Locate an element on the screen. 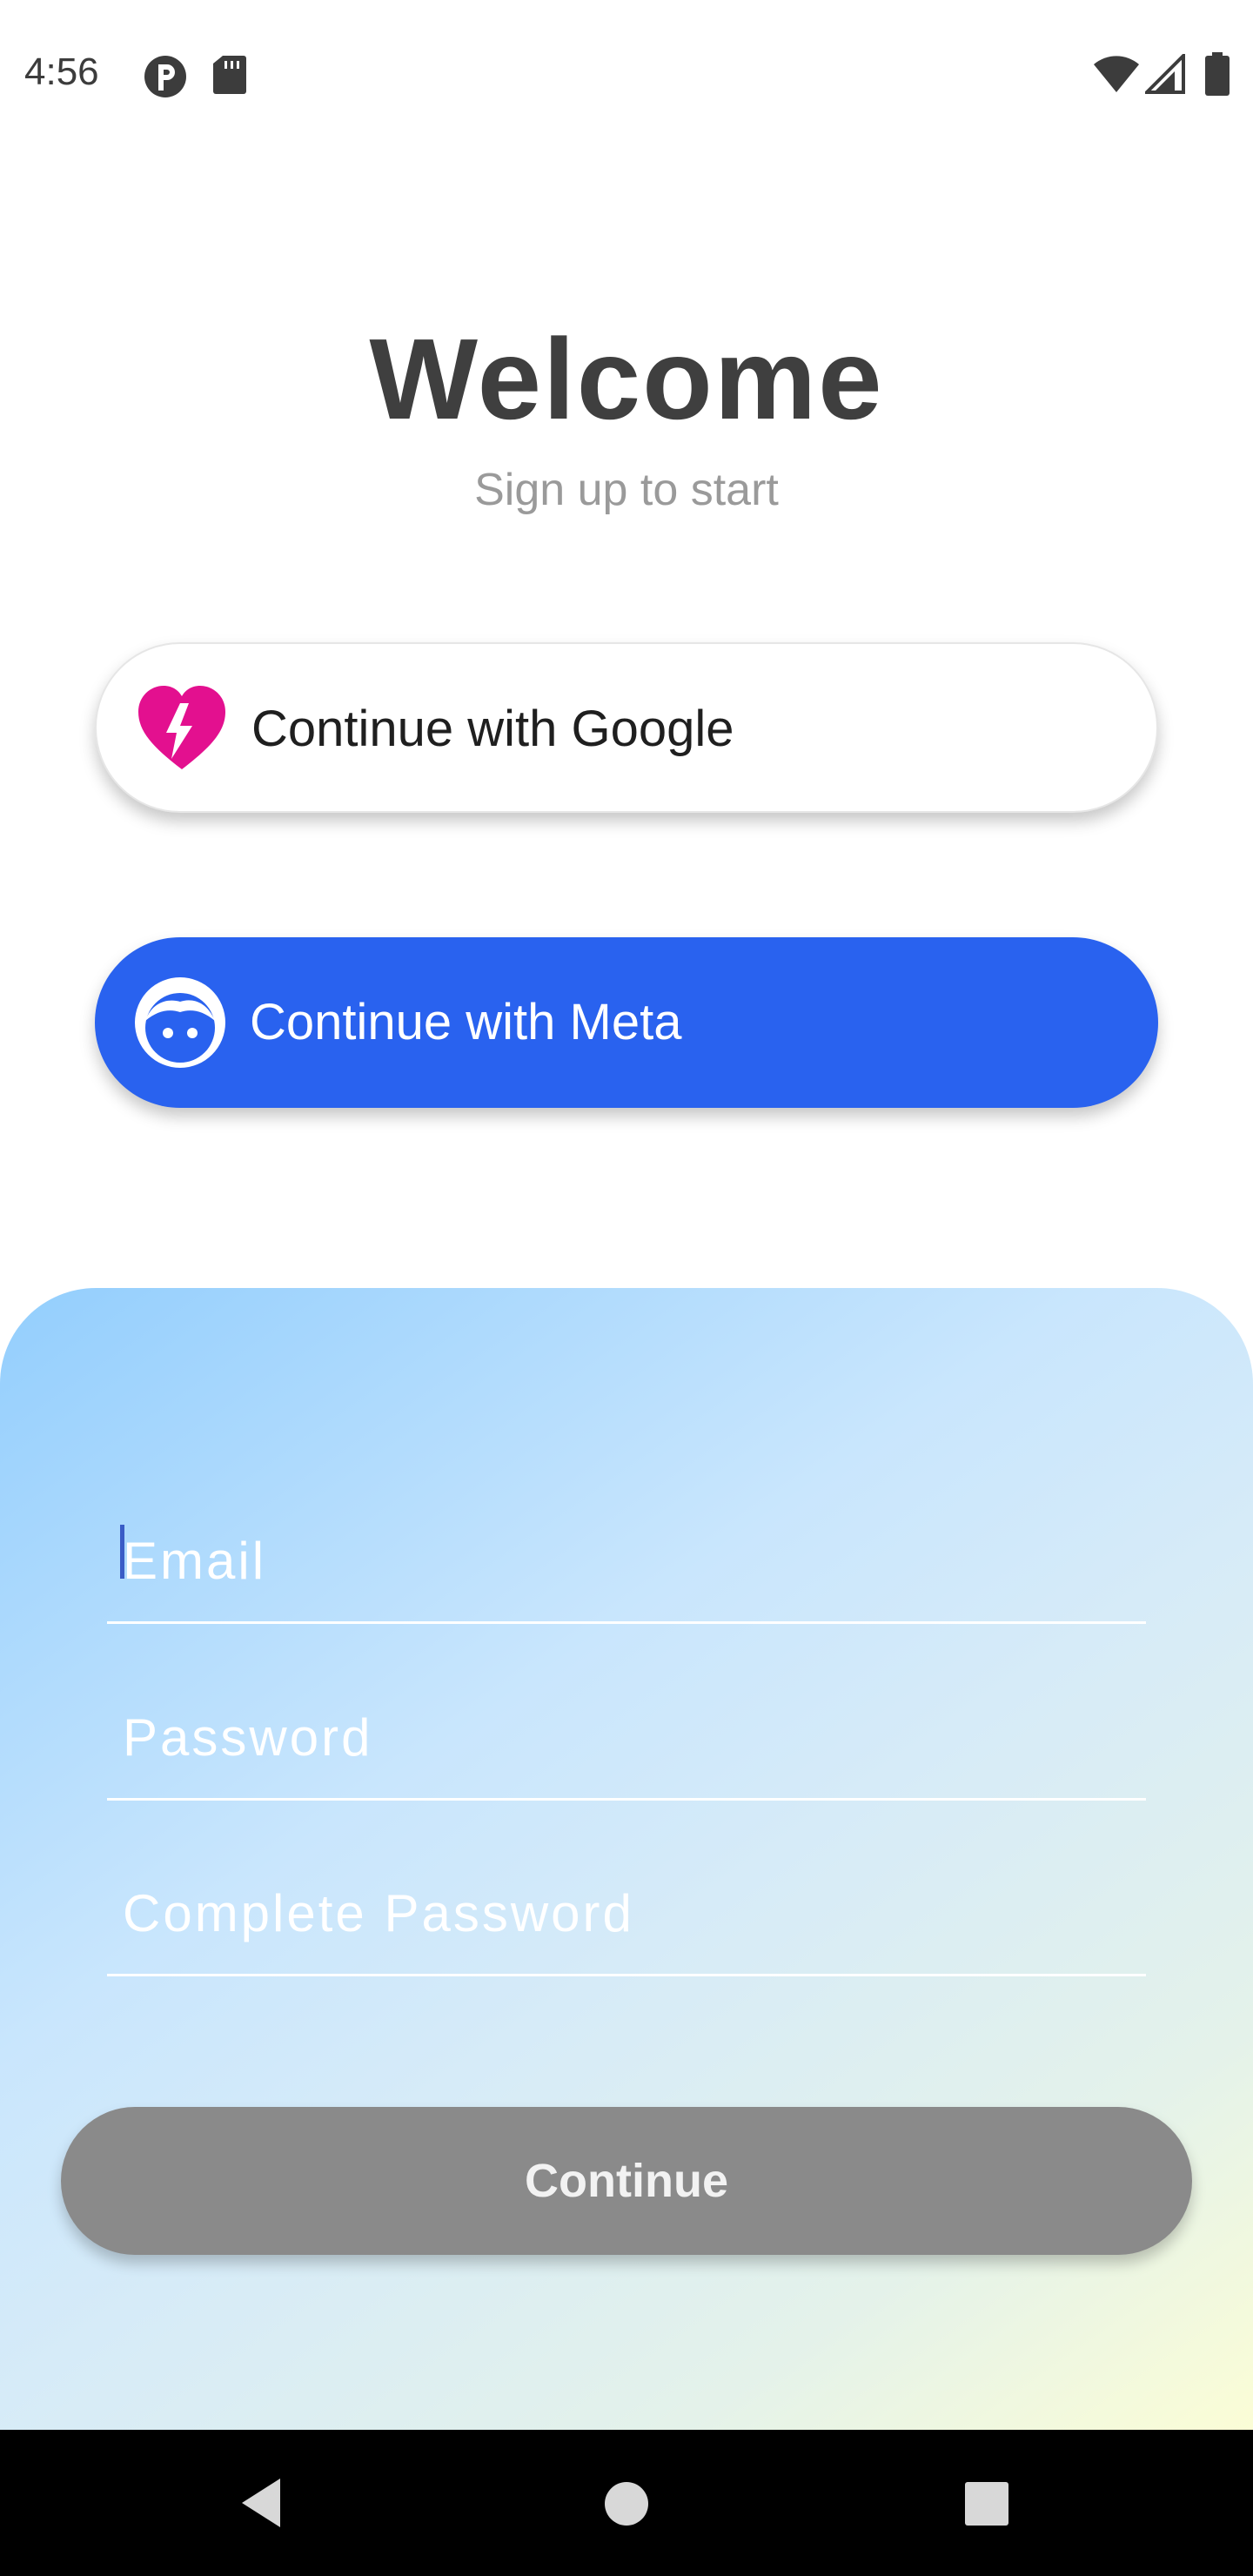 This screenshot has height=2576, width=1253. confirm-password-field-container is located at coordinates (626, 1911).